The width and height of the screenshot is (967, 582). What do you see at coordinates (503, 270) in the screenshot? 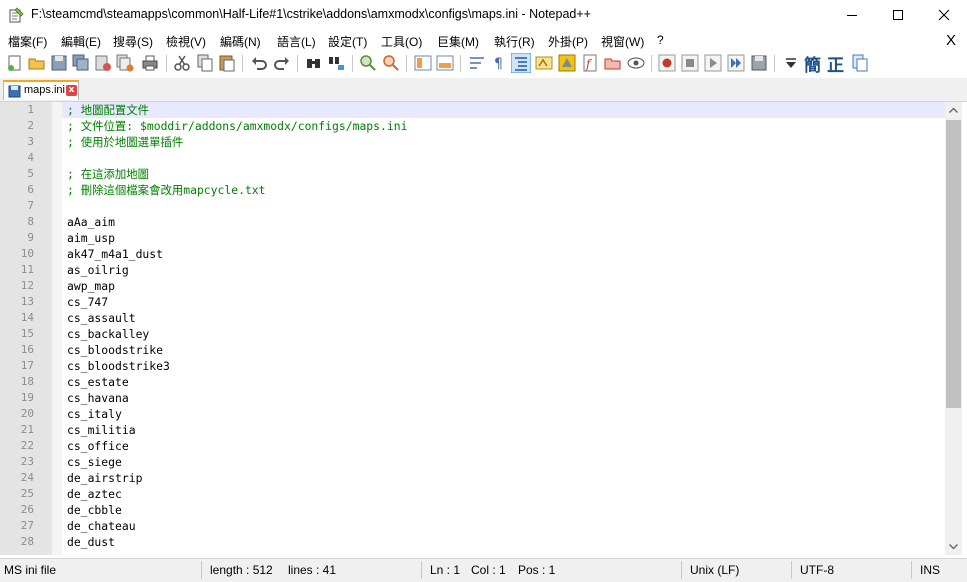
I see `line-content-area: as_oilrig` at bounding box center [503, 270].